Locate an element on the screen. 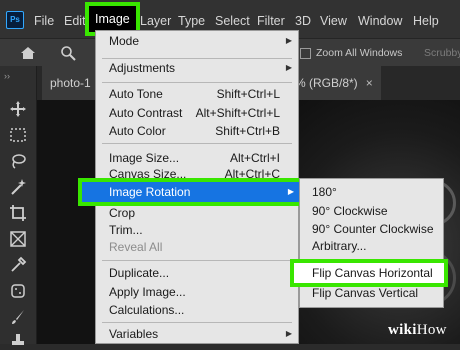 The image size is (460, 350). healing-brush-tool-icon is located at coordinates (18, 291).